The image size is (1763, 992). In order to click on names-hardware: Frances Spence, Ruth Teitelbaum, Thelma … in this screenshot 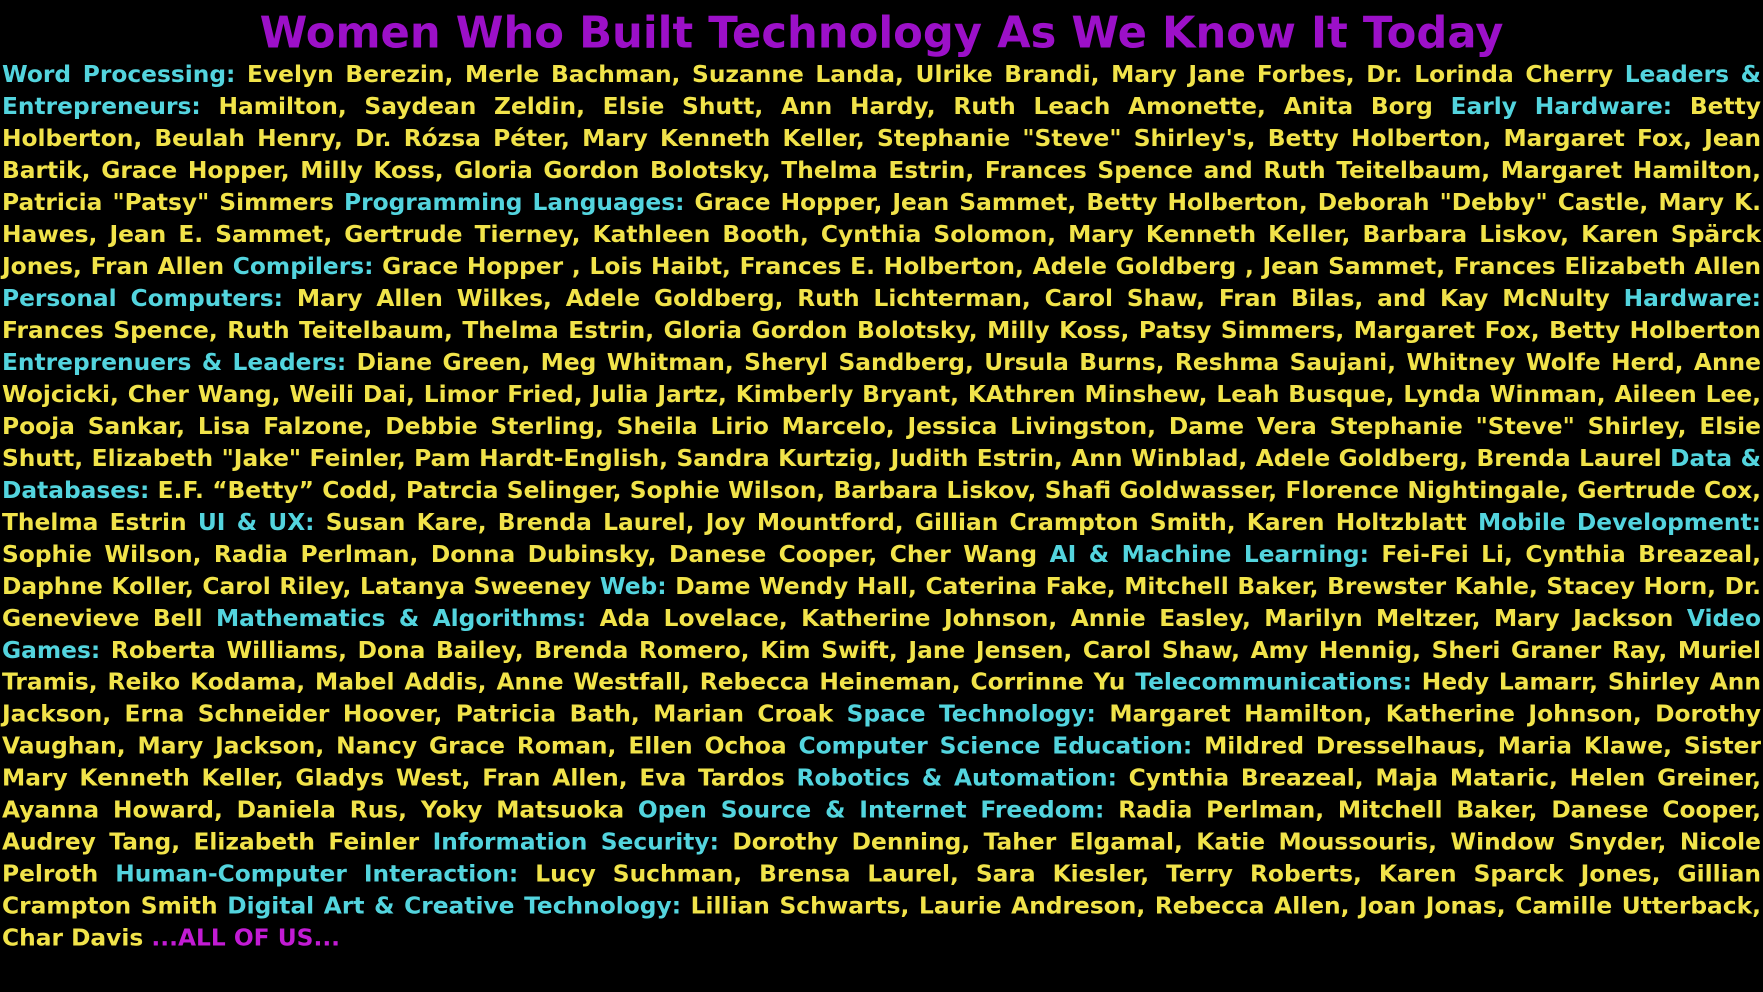, I will do `click(881, 330)`.